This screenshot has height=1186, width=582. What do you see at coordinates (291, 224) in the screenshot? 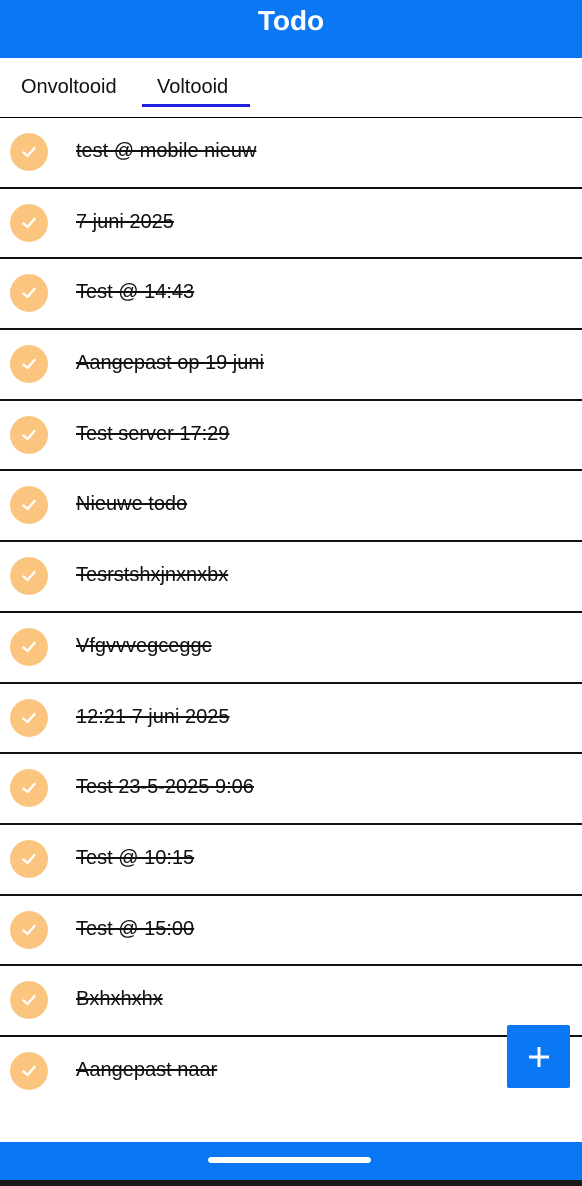
I see `todo-row: 7 juni 2025` at bounding box center [291, 224].